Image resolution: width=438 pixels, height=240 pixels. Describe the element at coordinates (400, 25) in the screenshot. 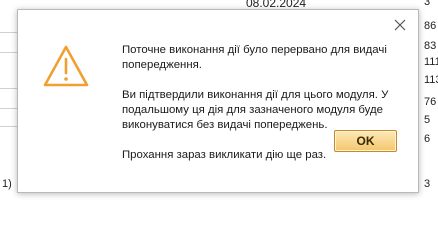

I see `close-icon` at that location.